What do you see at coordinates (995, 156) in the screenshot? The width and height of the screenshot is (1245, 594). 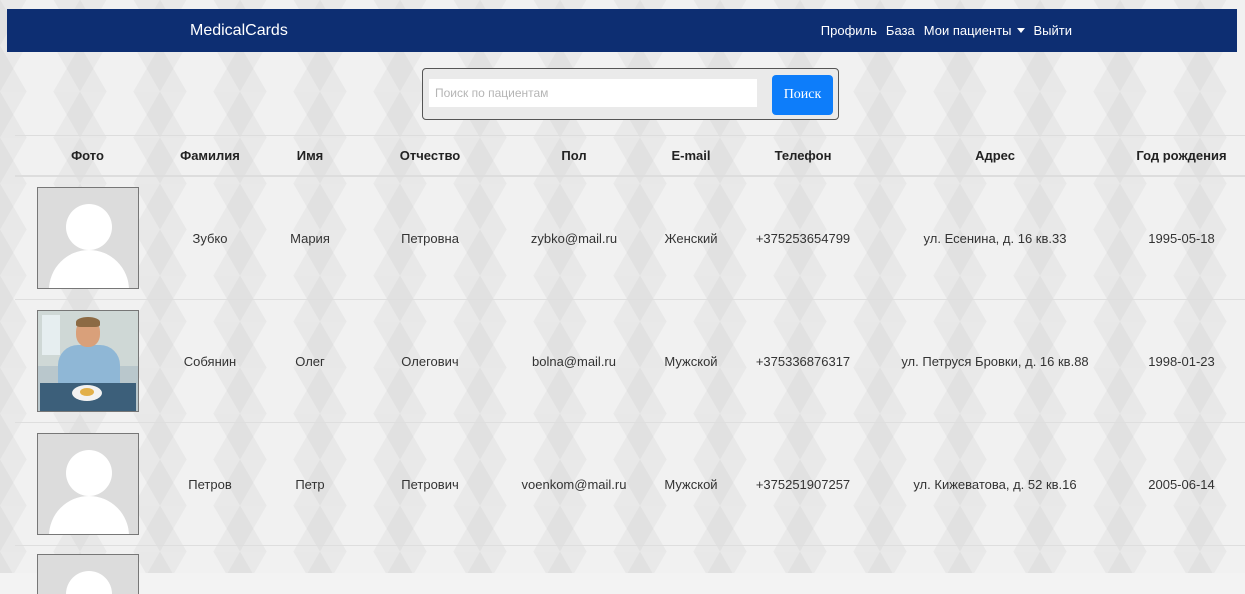 I see `header-address: Адрес` at bounding box center [995, 156].